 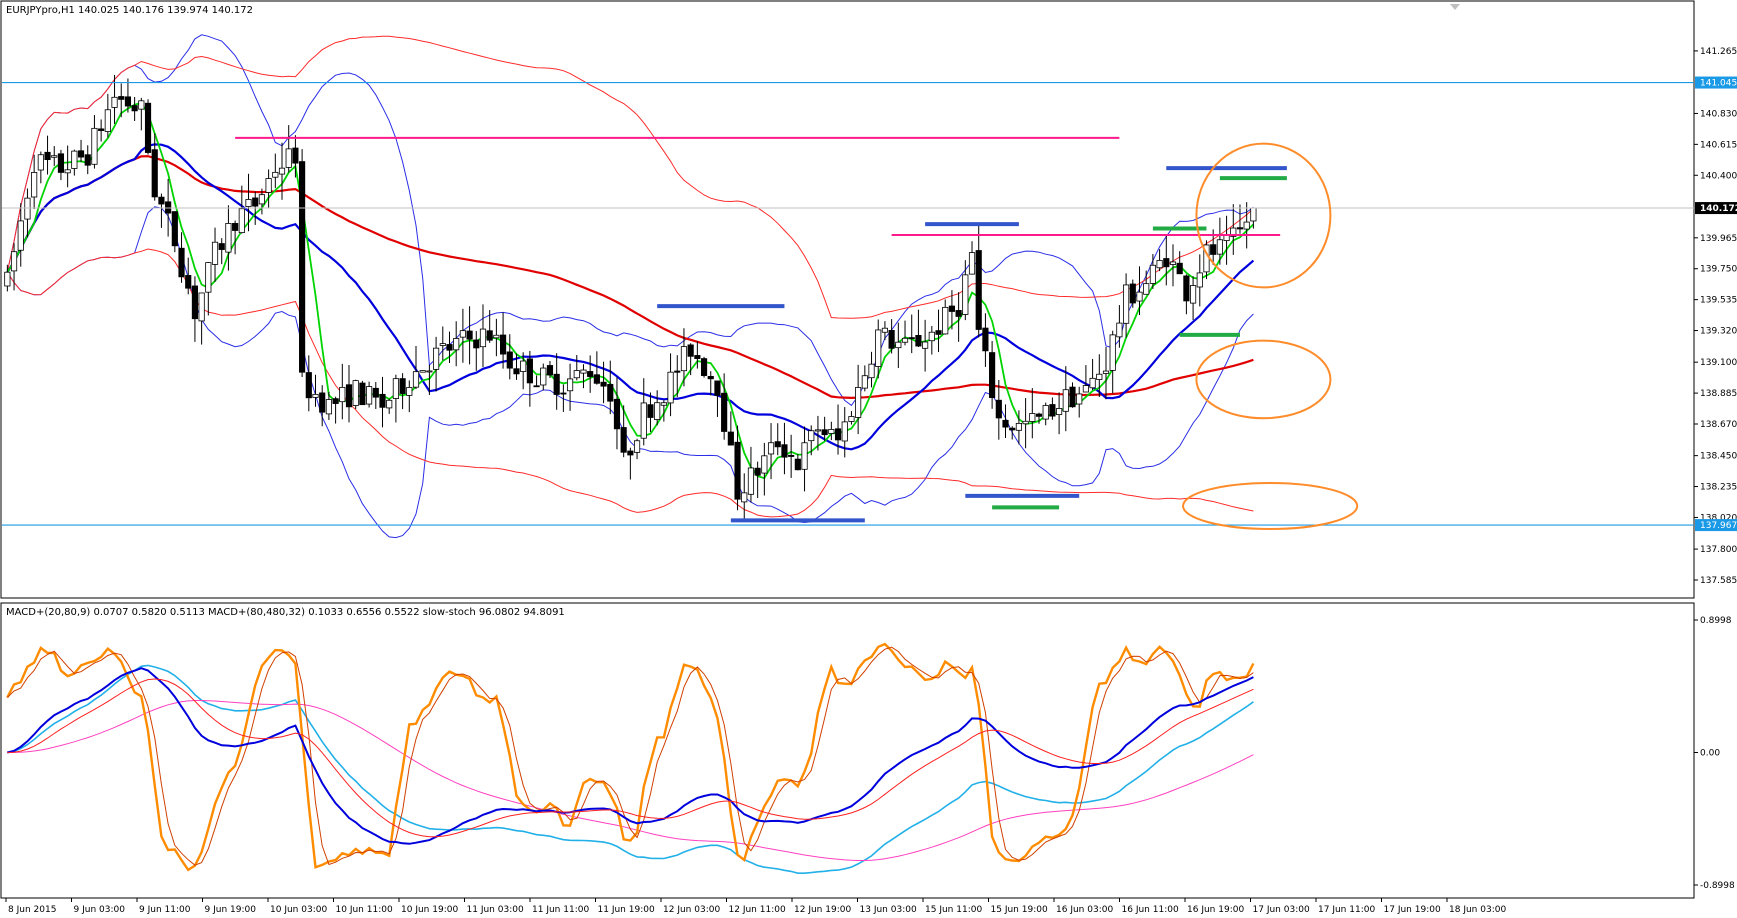 I want to click on time-tick-label: 16 Jun 19:00, so click(x=1215, y=910).